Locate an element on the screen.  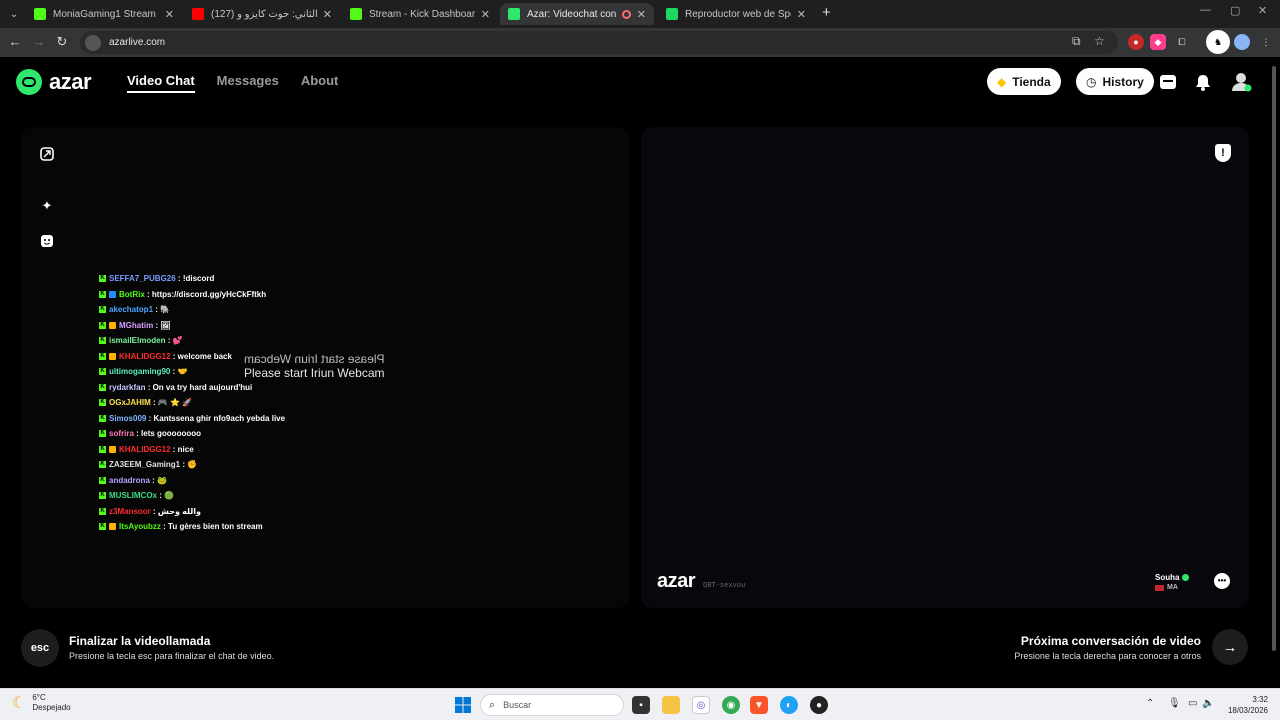
browser-app-icon: ◐ is located at coordinates (789, 705).